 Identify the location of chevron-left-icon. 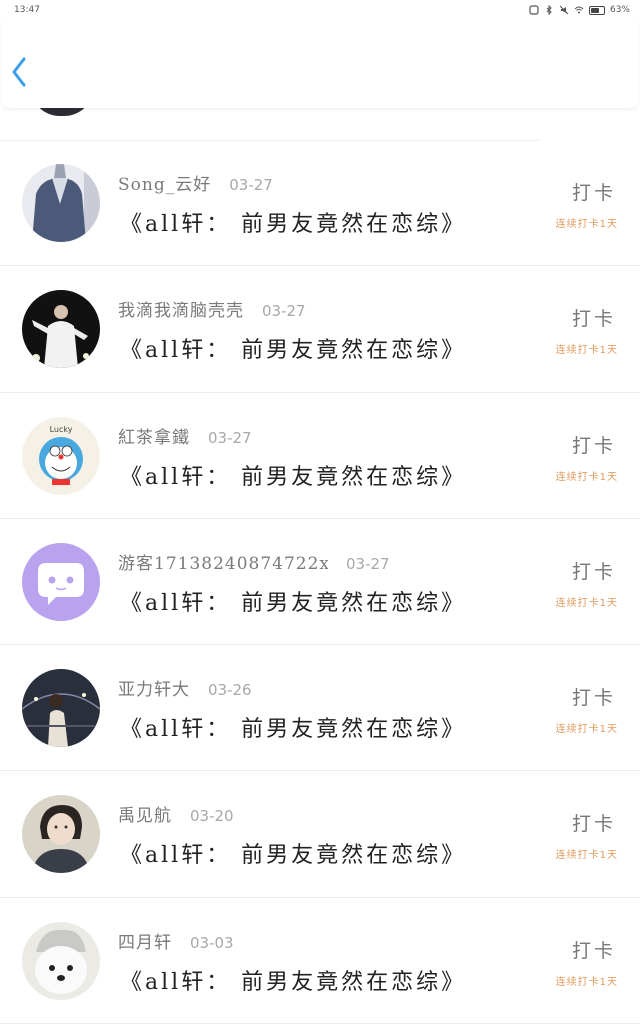
(19, 72).